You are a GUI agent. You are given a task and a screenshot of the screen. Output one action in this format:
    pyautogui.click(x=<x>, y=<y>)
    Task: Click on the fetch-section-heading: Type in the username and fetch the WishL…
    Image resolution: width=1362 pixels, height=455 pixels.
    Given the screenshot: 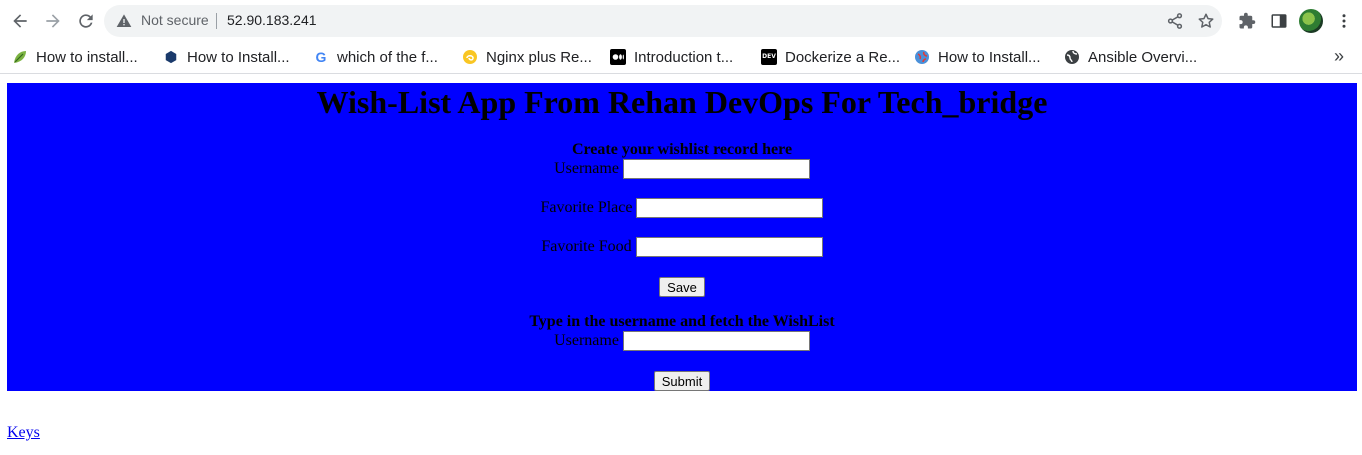 What is the action you would take?
    pyautogui.click(x=682, y=321)
    